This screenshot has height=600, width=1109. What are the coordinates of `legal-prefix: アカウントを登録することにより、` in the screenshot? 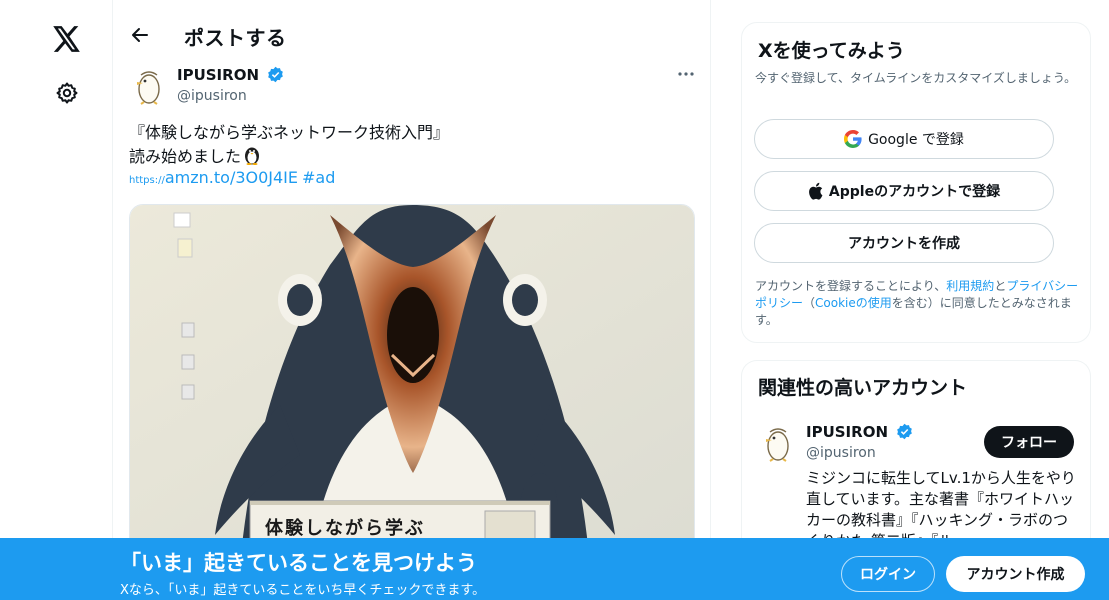 It's located at (851, 286).